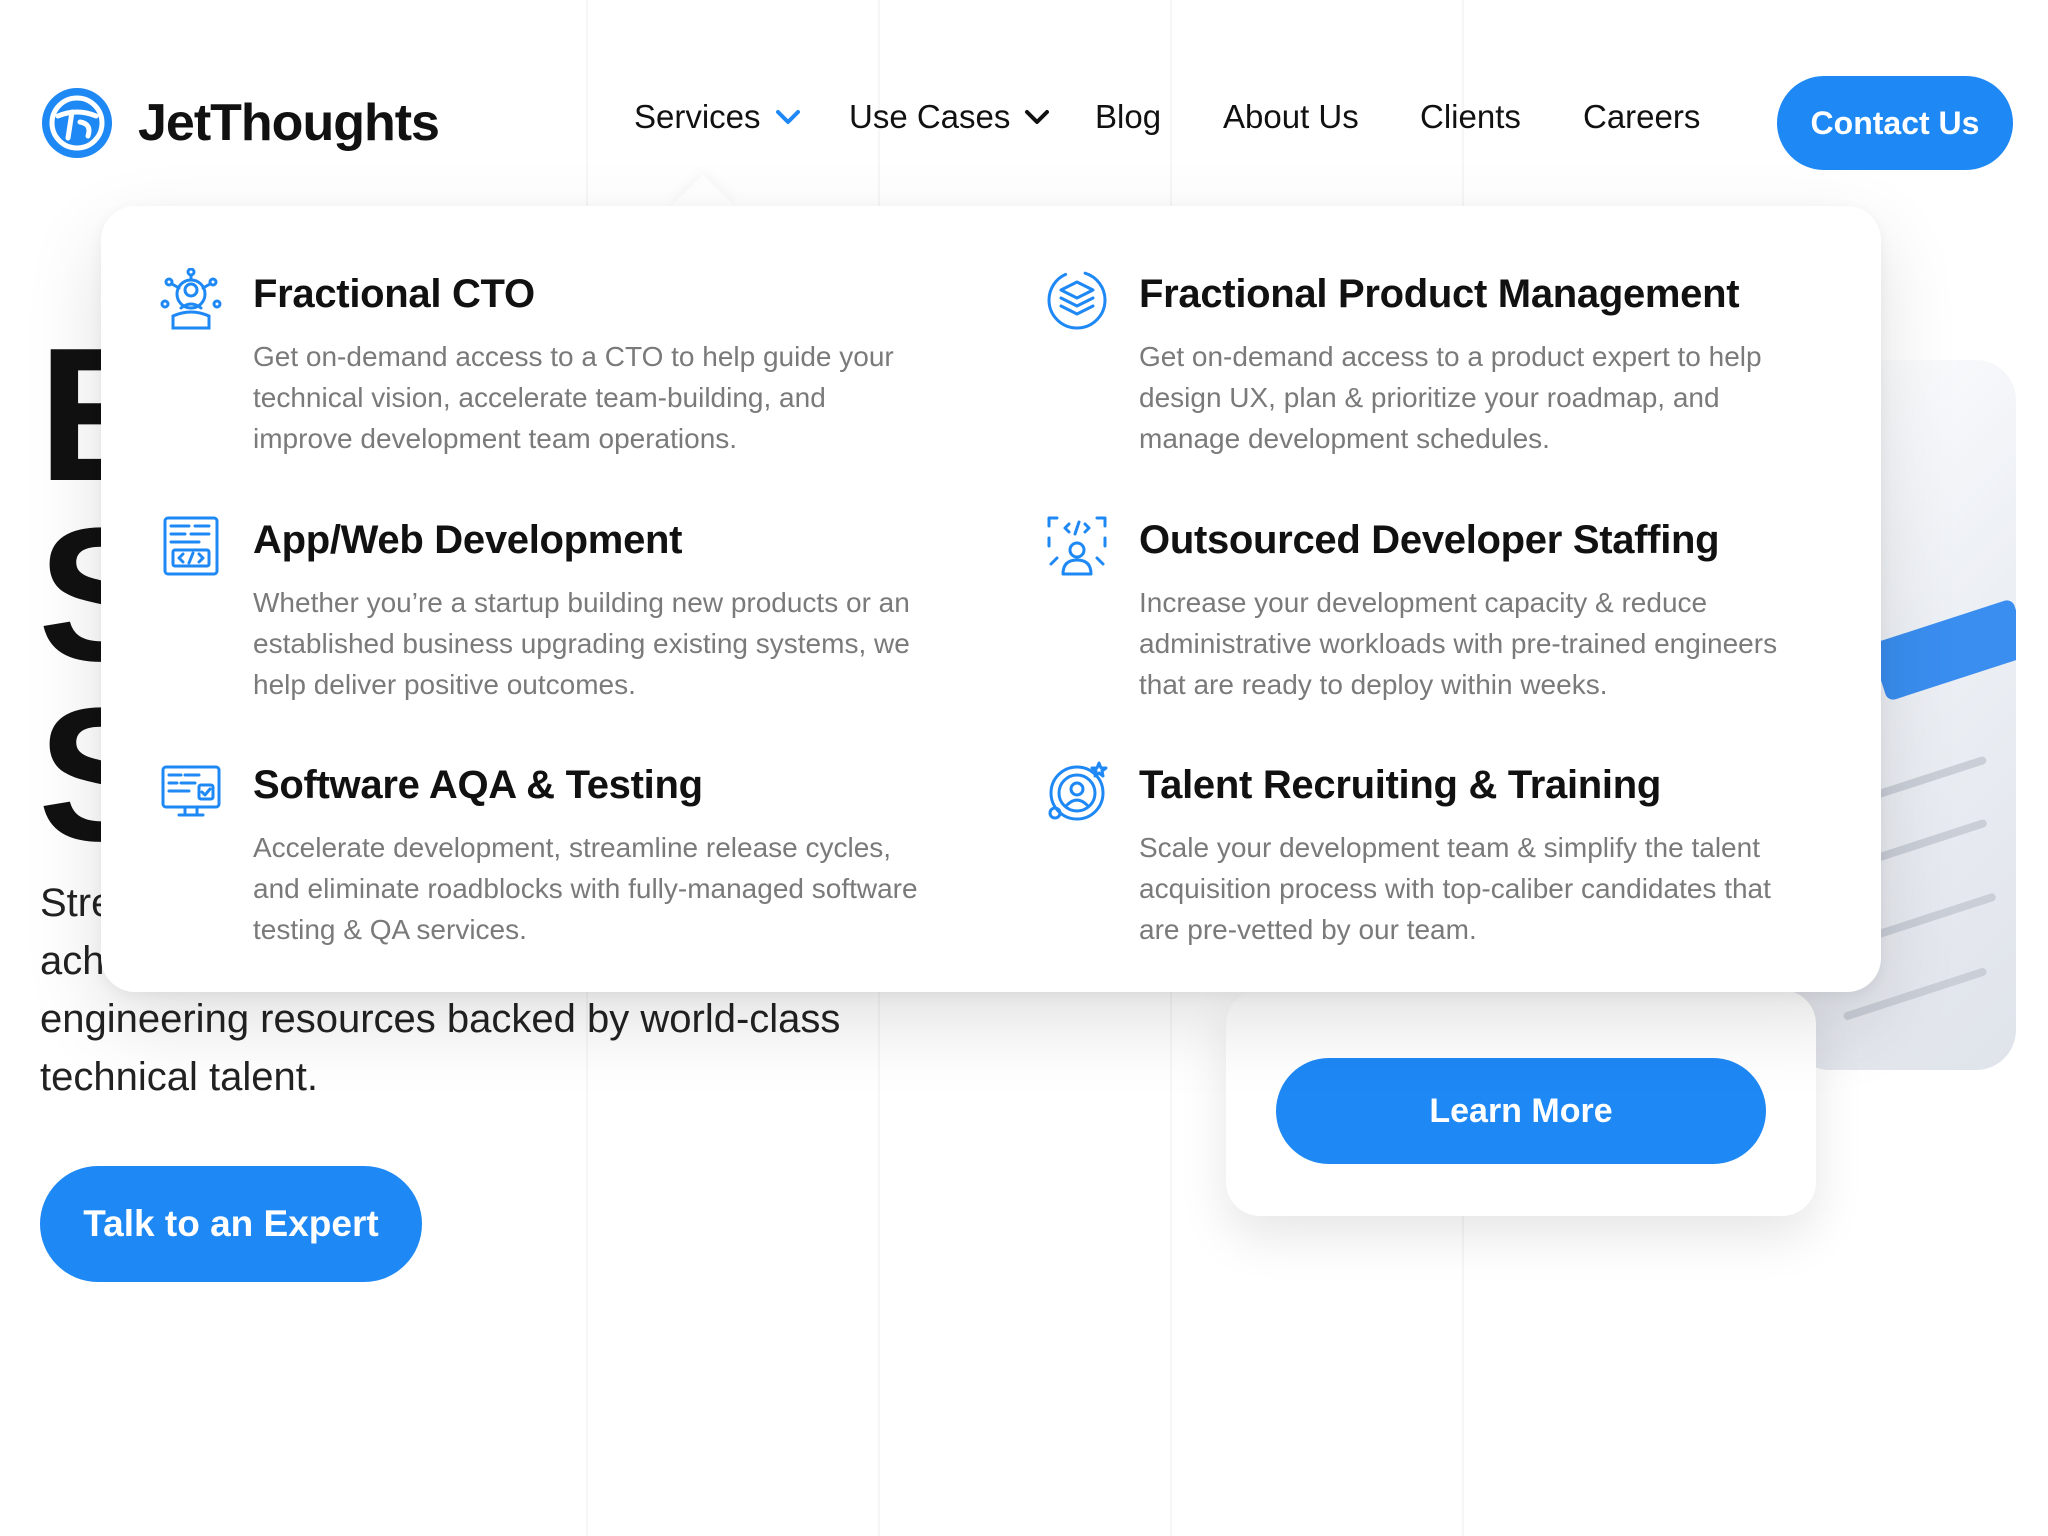 This screenshot has height=1536, width=2048. I want to click on nav-item-clients: Clients, so click(1470, 117).